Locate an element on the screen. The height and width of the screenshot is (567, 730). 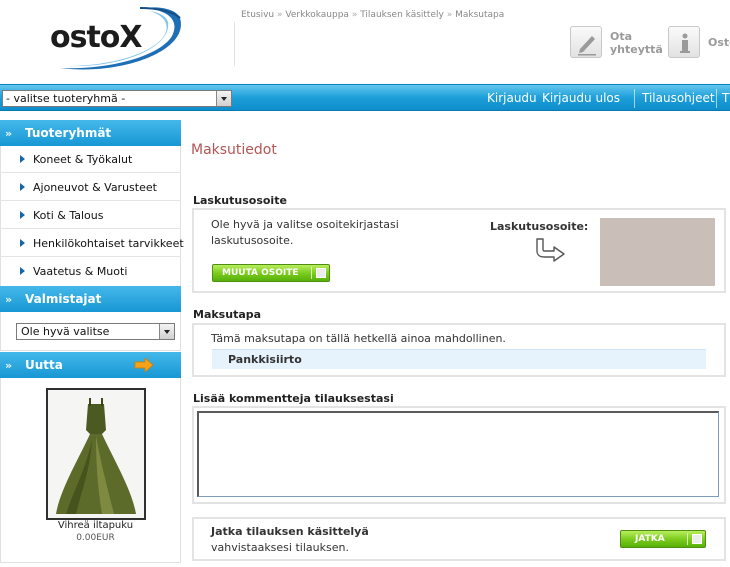
breadcrumb-order: Tilauksen käsittely is located at coordinates (402, 15).